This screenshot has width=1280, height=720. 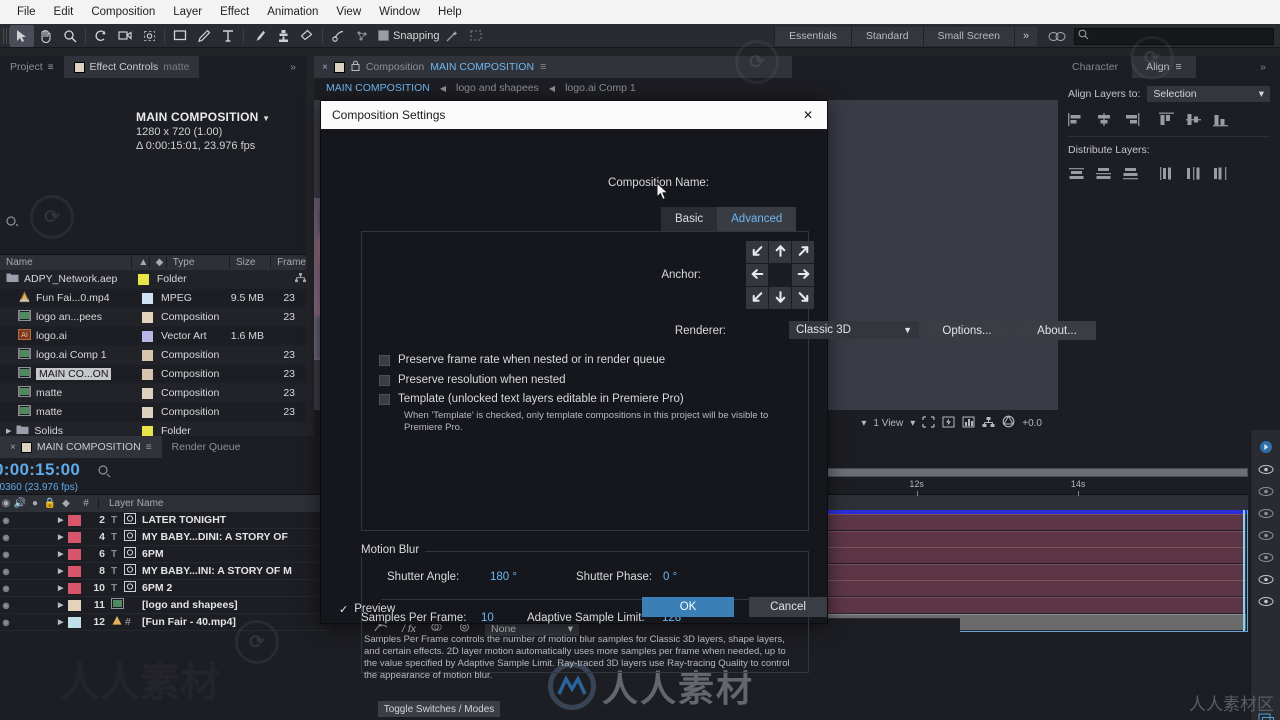 I want to click on workspace-standard: Standard, so click(x=887, y=36).